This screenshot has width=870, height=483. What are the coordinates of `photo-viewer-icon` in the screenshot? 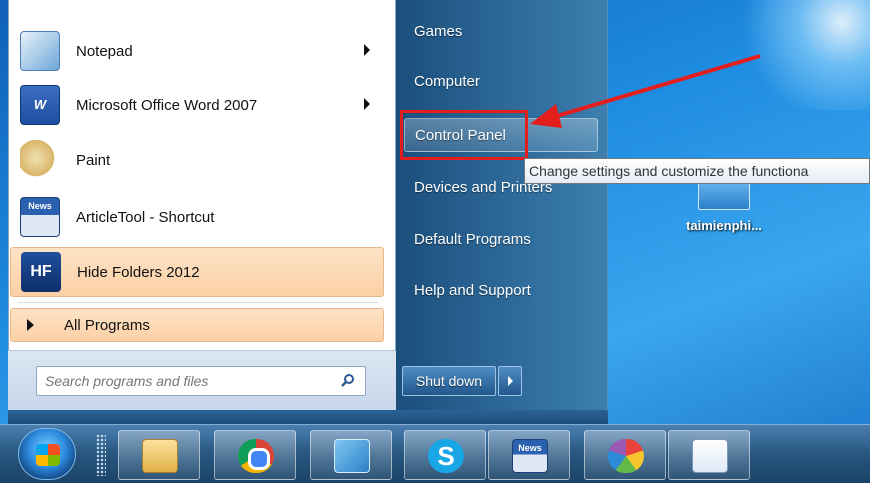 It's located at (352, 456).